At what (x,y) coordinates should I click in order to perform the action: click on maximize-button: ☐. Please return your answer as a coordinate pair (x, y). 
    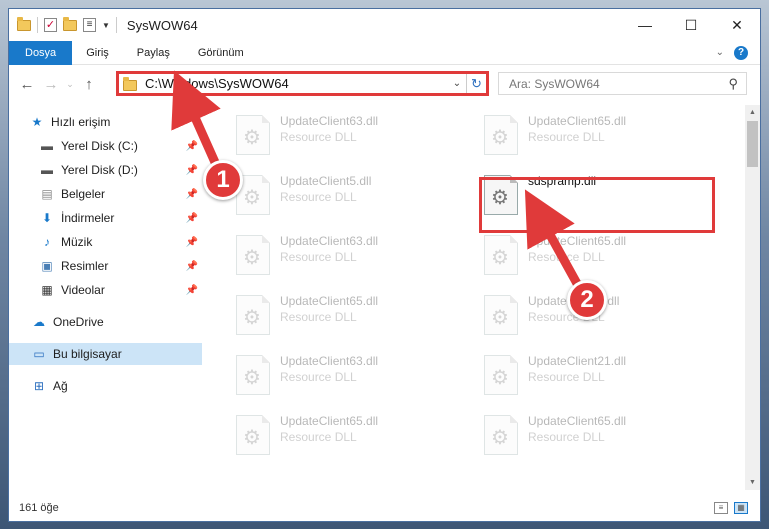
    Looking at the image, I should click on (691, 25).